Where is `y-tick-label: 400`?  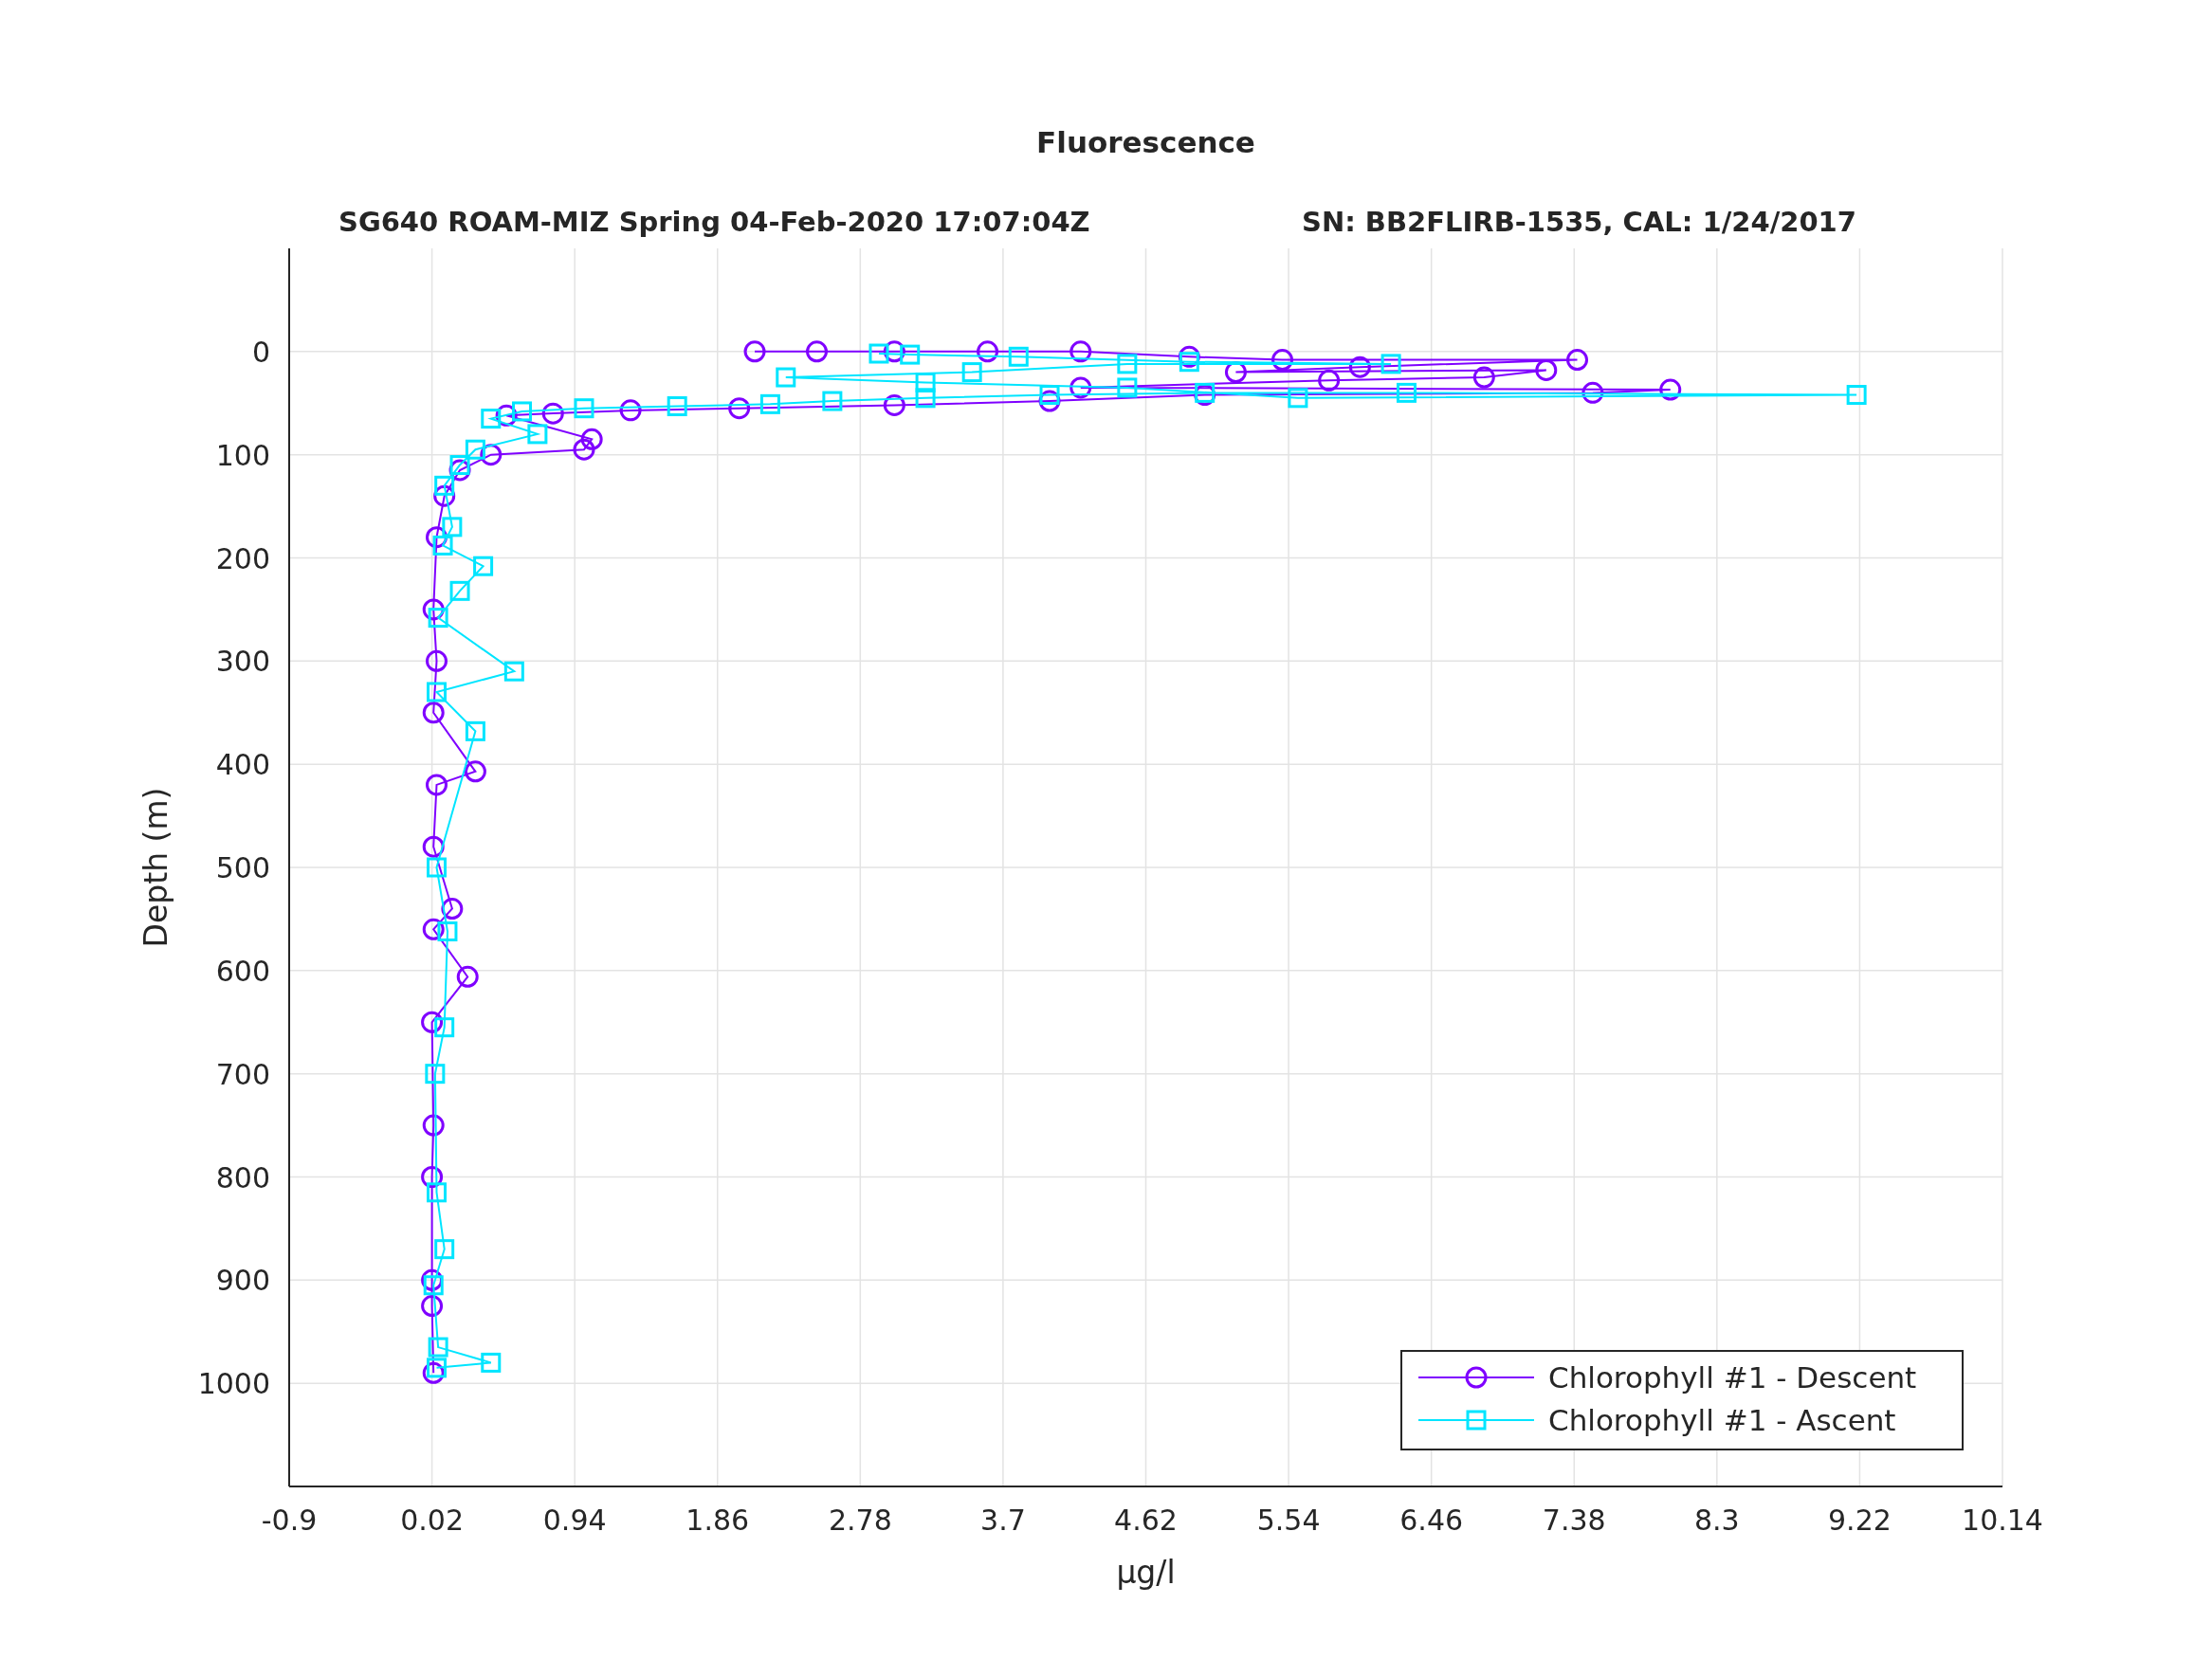
y-tick-label: 400 is located at coordinates (242, 765).